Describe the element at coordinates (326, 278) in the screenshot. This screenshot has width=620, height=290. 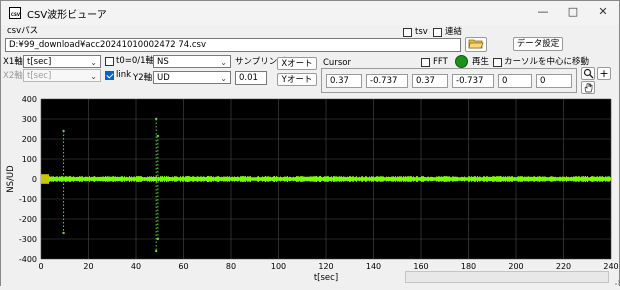
I see `x-axis-label: t[sec]` at that location.